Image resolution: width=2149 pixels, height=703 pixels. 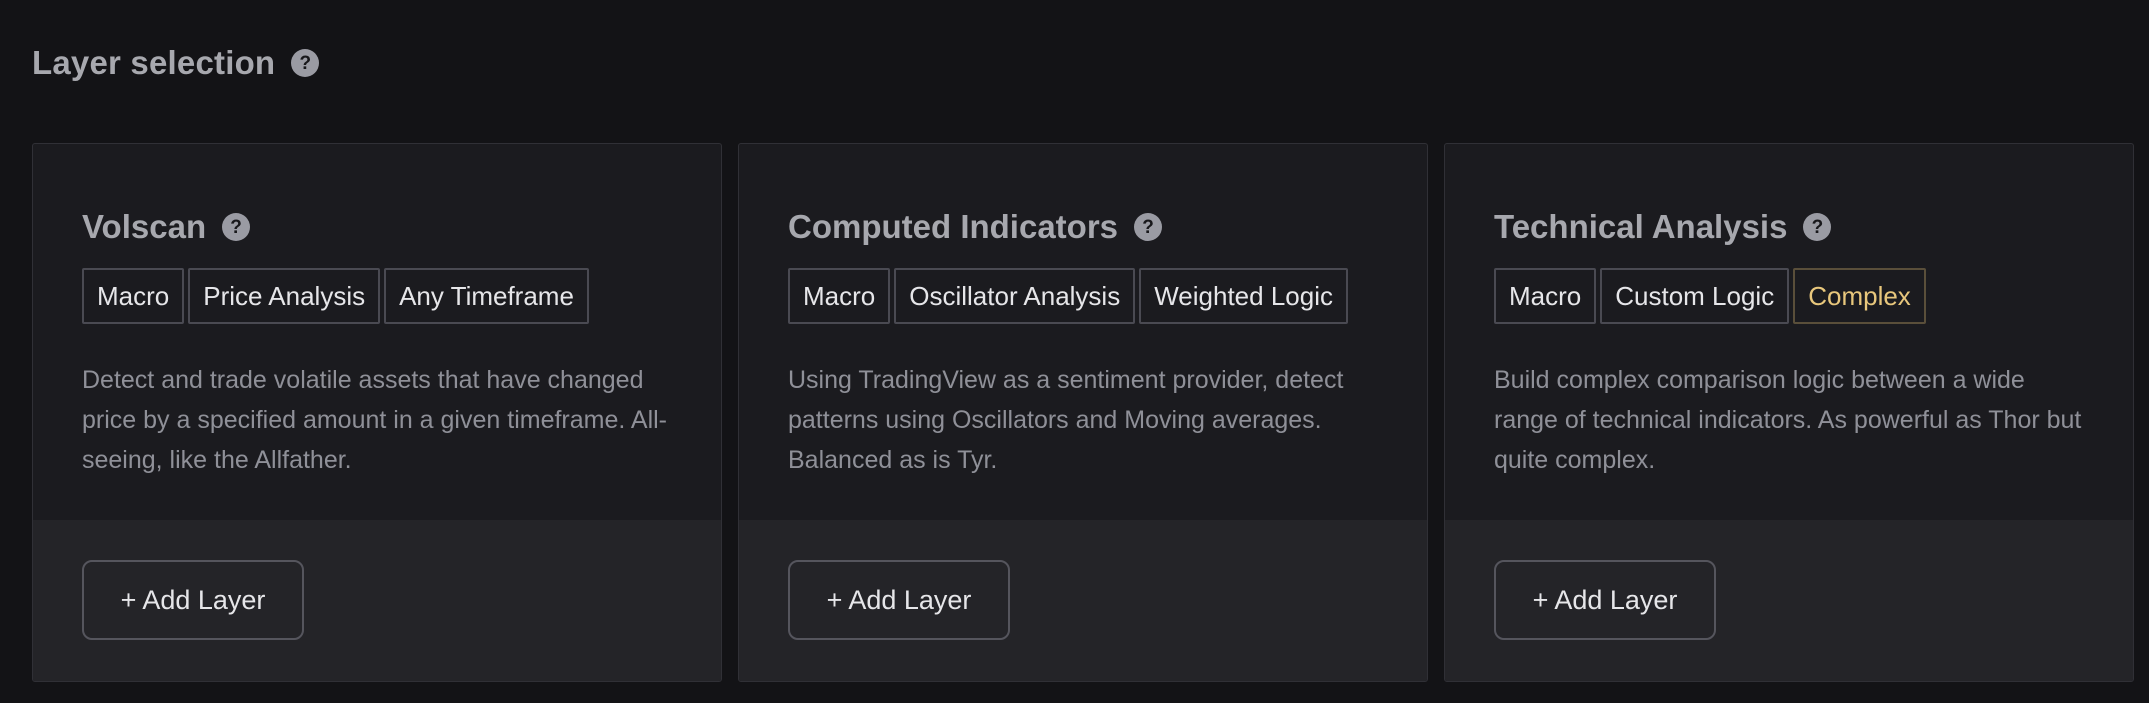 I want to click on tag-list: Macro Price Analysis Any Timeframe, so click(x=377, y=296).